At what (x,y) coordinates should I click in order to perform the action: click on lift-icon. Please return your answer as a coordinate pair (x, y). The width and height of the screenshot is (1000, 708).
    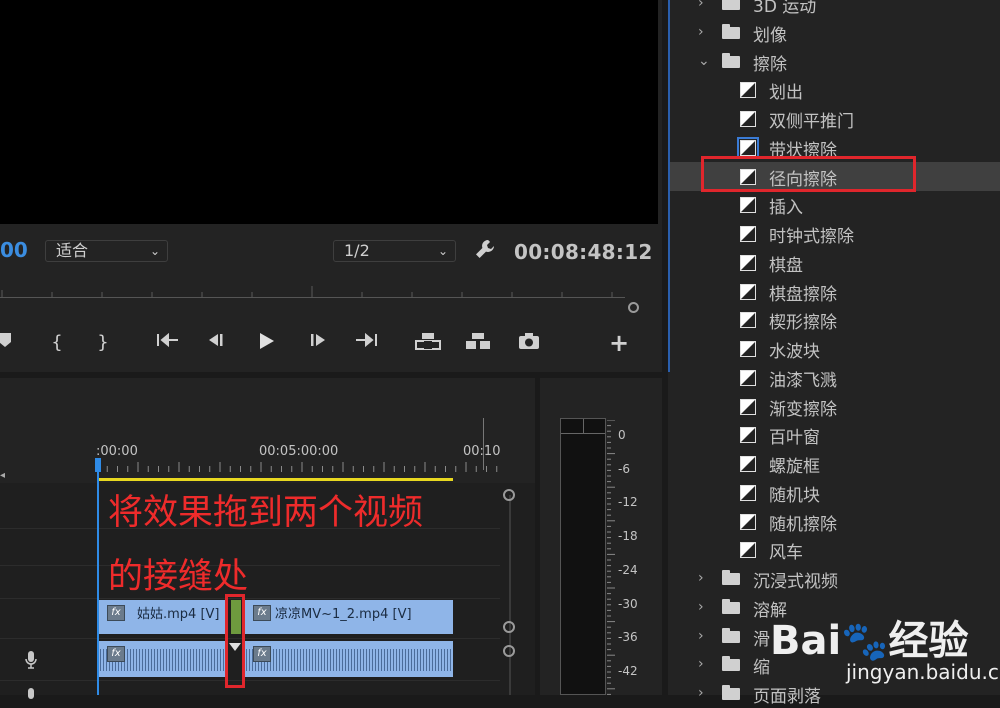
    Looking at the image, I should click on (428, 343).